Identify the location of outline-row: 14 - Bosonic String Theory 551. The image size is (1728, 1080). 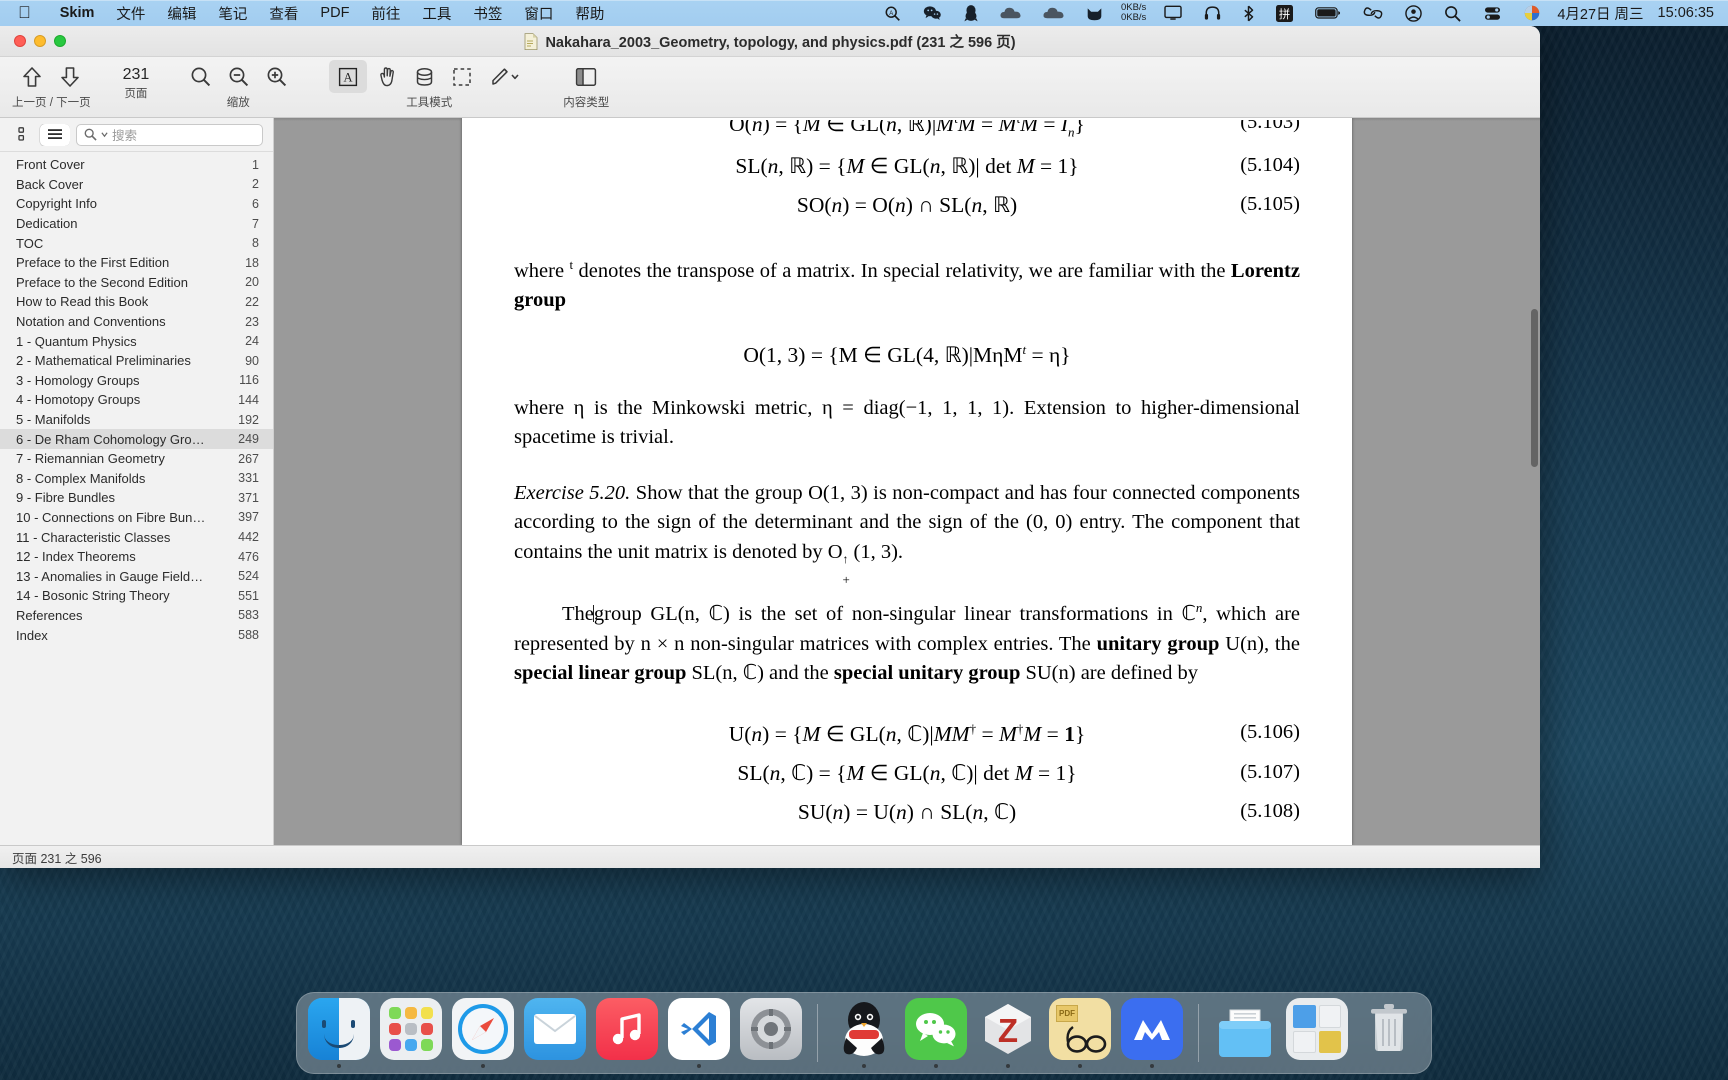
(136, 596).